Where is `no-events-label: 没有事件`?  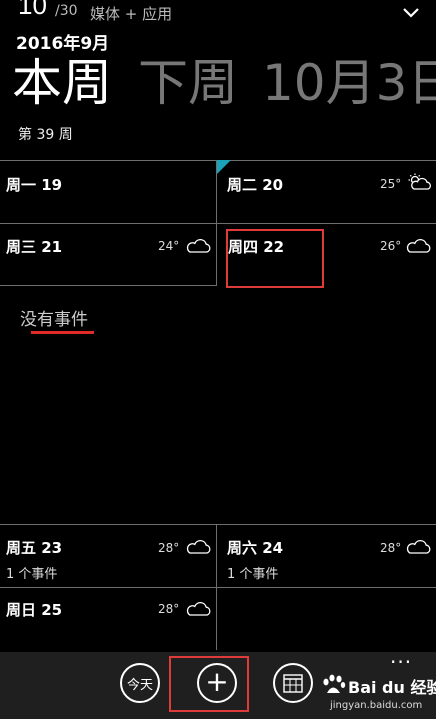 no-events-label: 没有事件 is located at coordinates (54, 320).